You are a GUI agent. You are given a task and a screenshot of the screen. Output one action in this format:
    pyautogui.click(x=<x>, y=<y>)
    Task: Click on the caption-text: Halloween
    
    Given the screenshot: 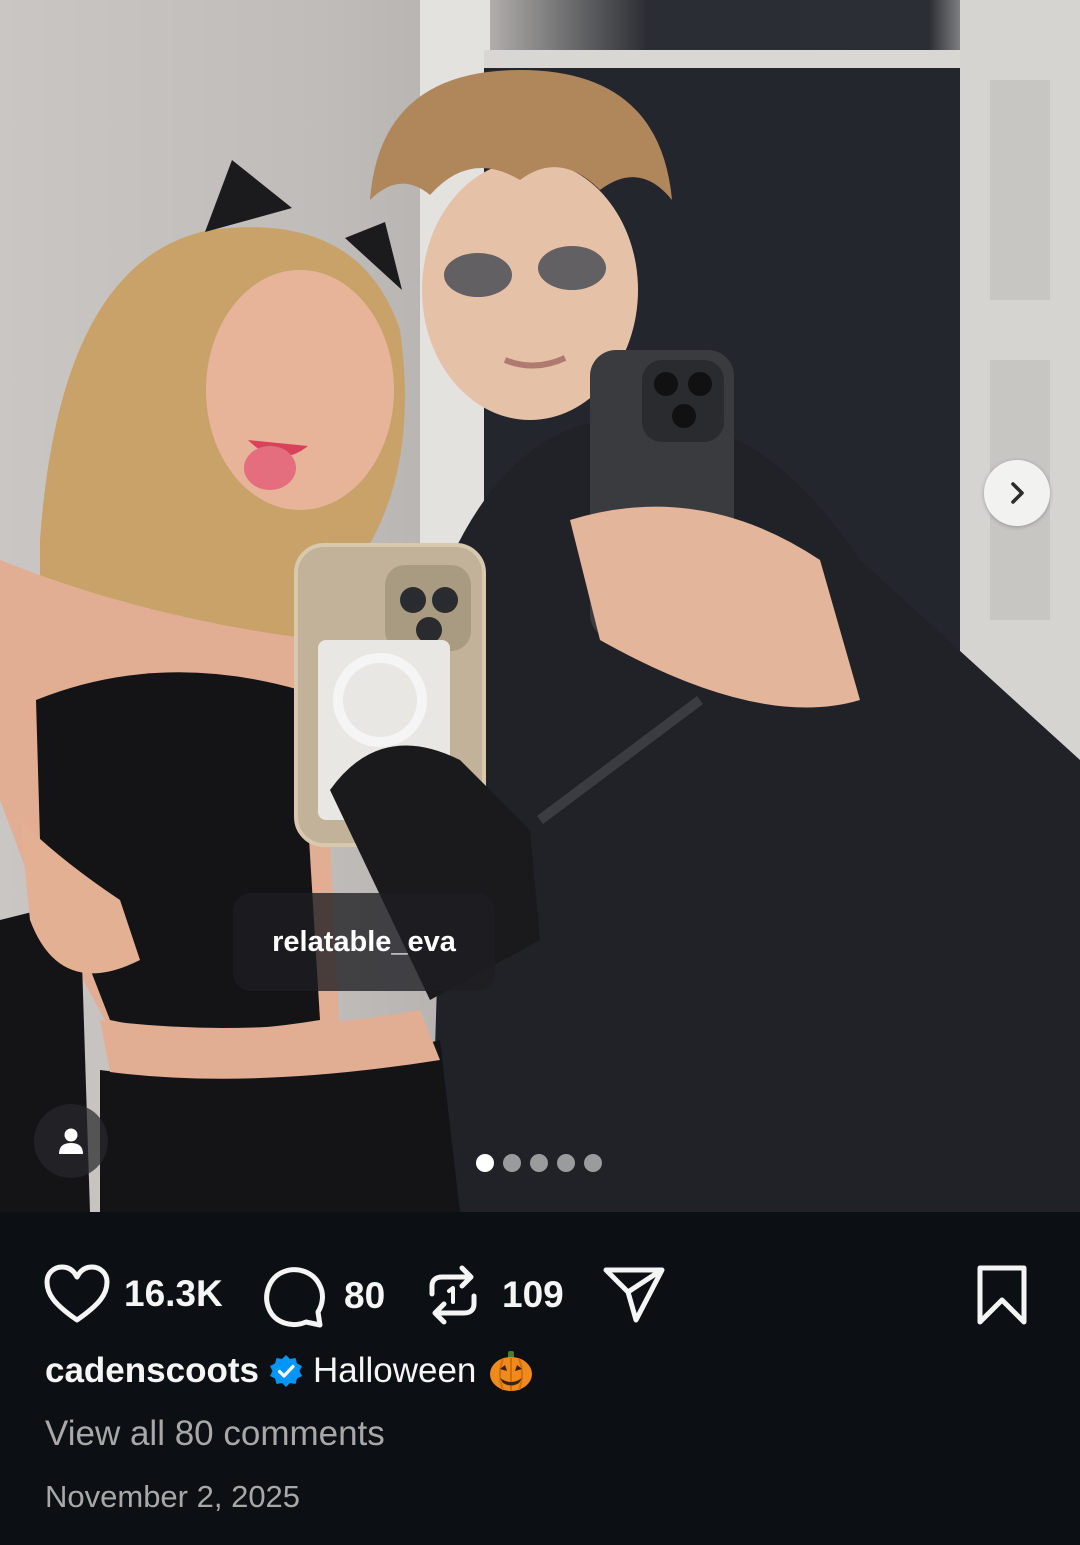 What is the action you would take?
    pyautogui.click(x=394, y=1370)
    